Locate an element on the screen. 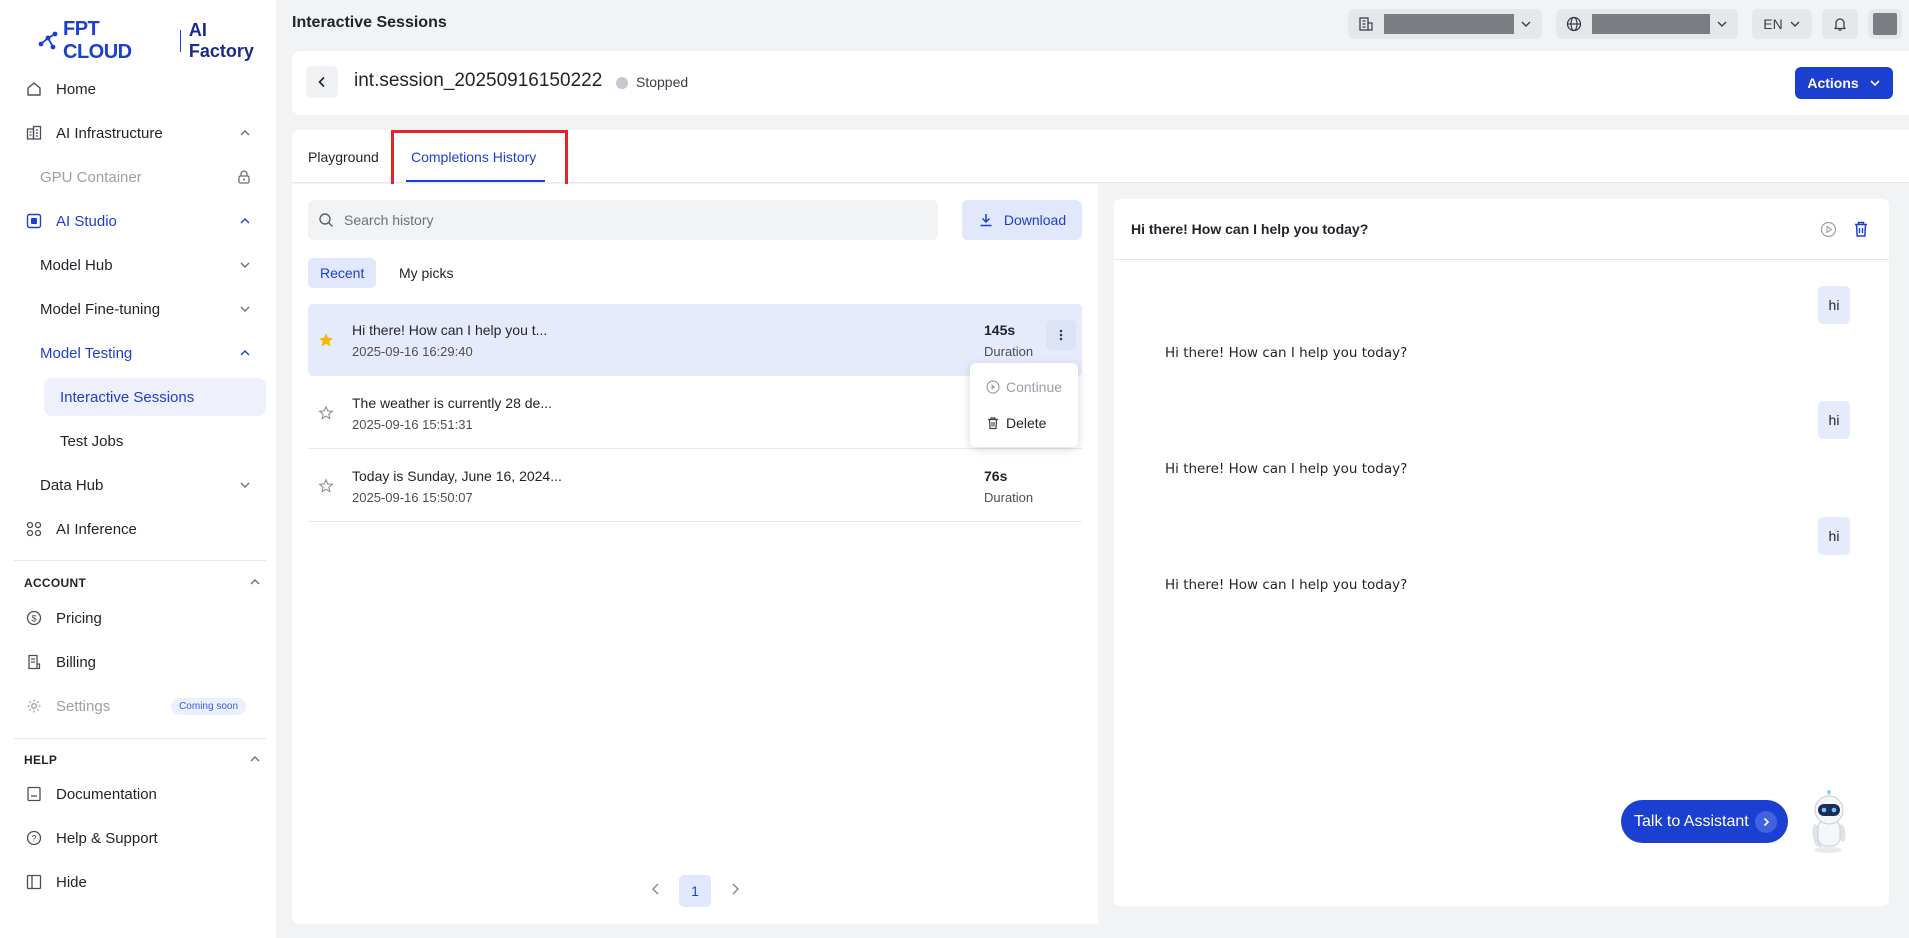 The height and width of the screenshot is (938, 1909). sidebar-item-model-hub: Model Hub is located at coordinates (140, 265).